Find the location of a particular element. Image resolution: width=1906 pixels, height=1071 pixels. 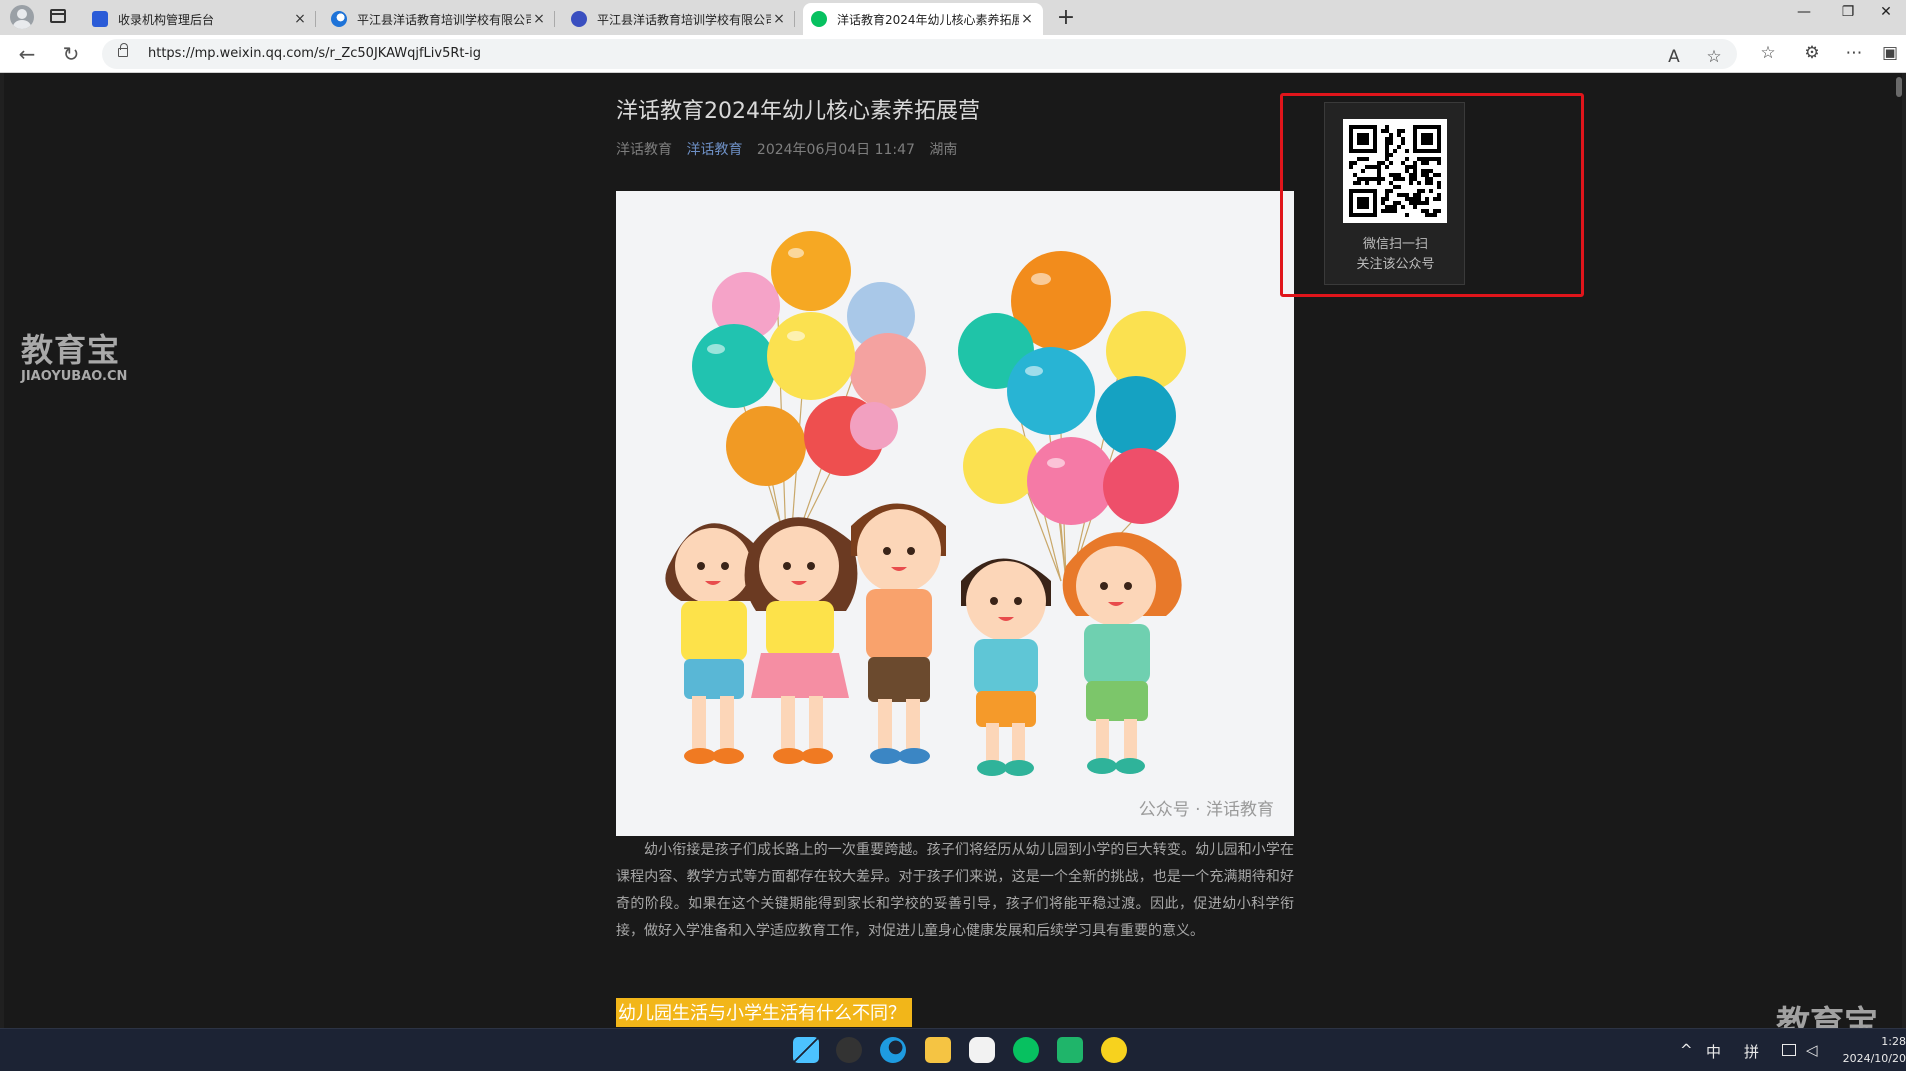

profile-avatar-icon is located at coordinates (22, 17).